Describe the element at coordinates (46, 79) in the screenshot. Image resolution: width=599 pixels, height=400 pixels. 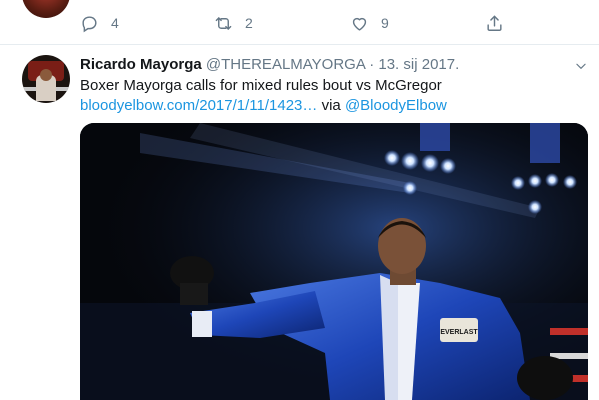
I see `author-avatar` at that location.